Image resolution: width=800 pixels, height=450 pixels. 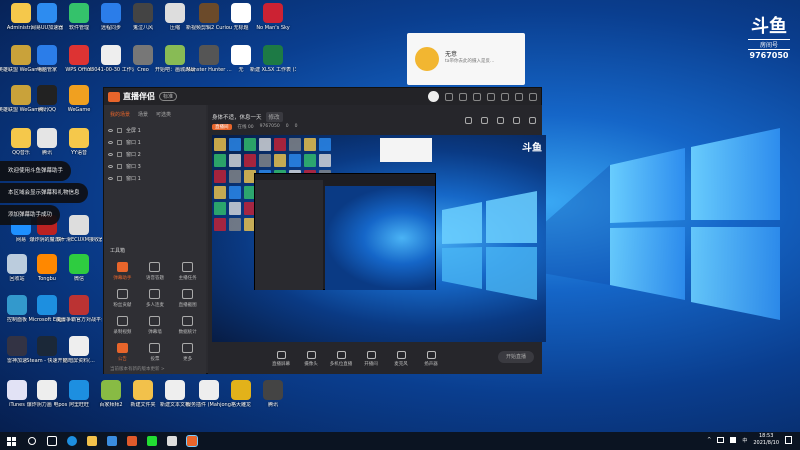 I want to click on room-title: 身体不适，休息一天, so click(x=237, y=117).